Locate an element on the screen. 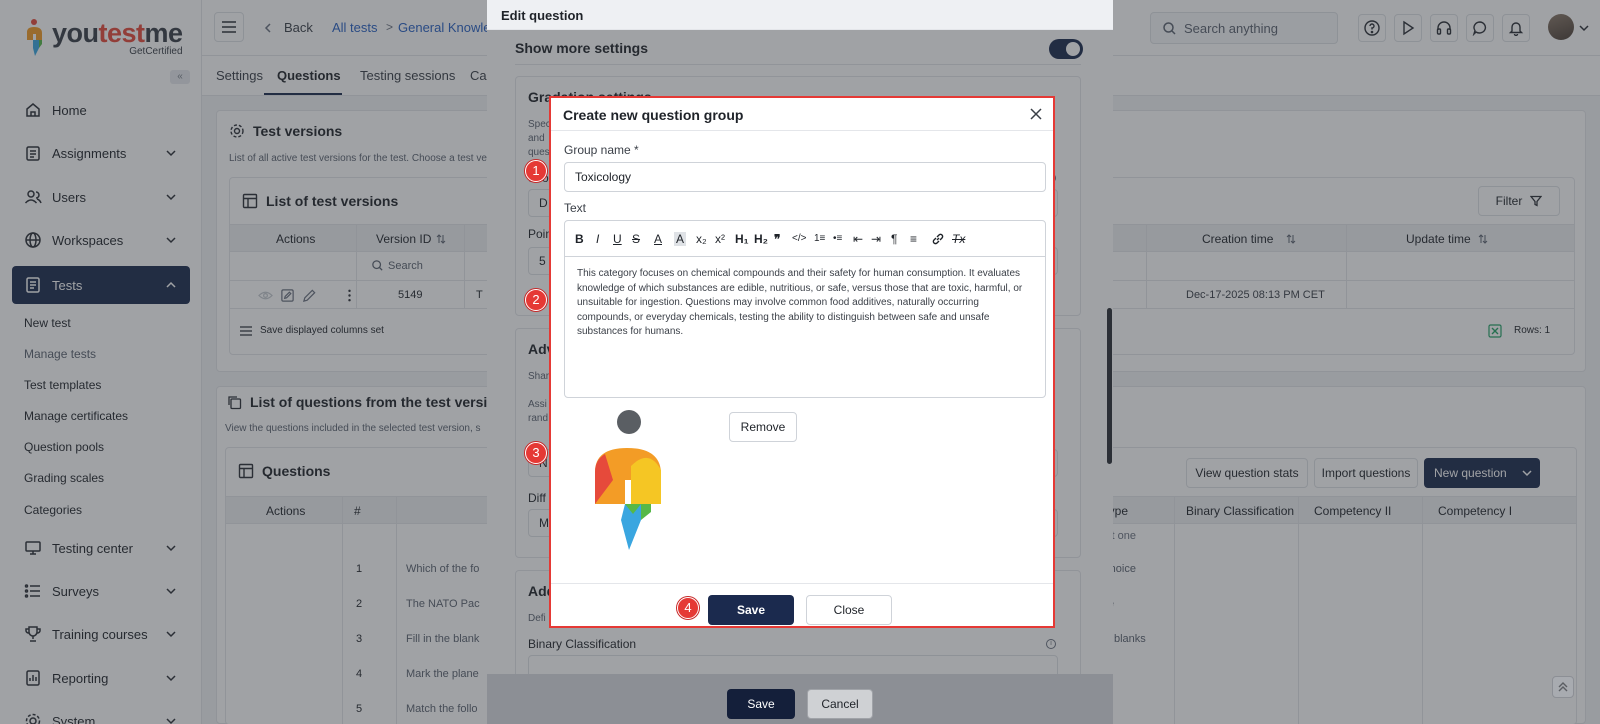  edit-cancel-button: Cancel is located at coordinates (840, 704).